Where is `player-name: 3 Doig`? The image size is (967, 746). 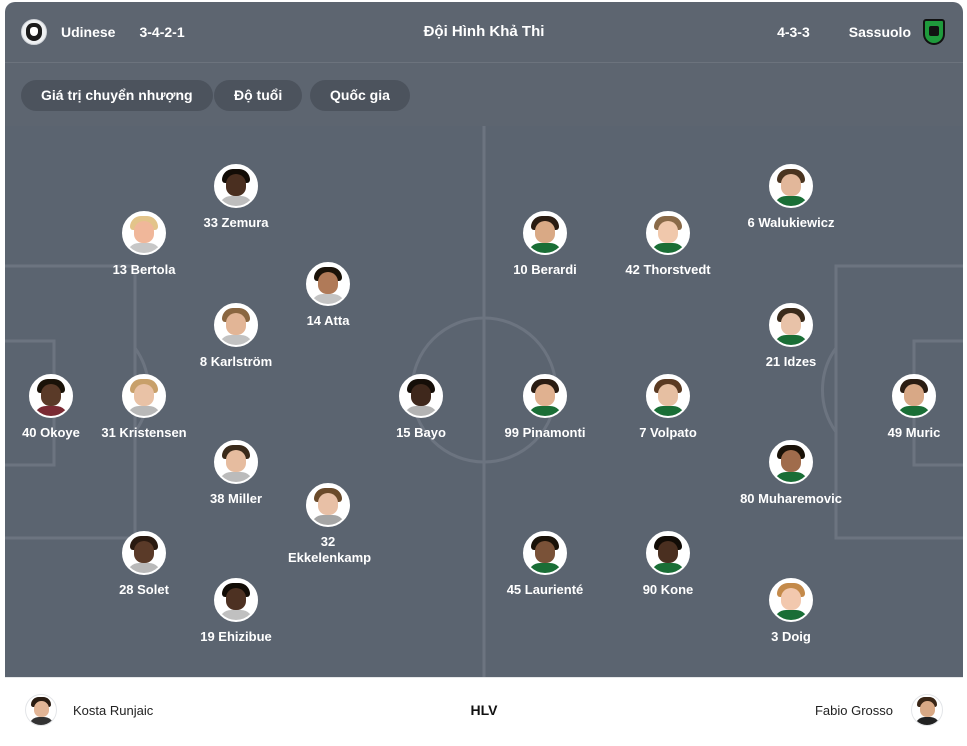
player-name: 3 Doig is located at coordinates (791, 636).